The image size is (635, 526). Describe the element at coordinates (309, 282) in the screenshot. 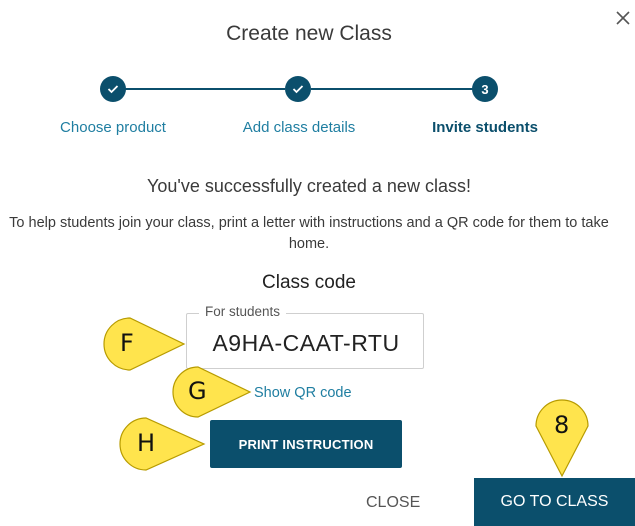

I see `class-code-heading: Class code` at that location.